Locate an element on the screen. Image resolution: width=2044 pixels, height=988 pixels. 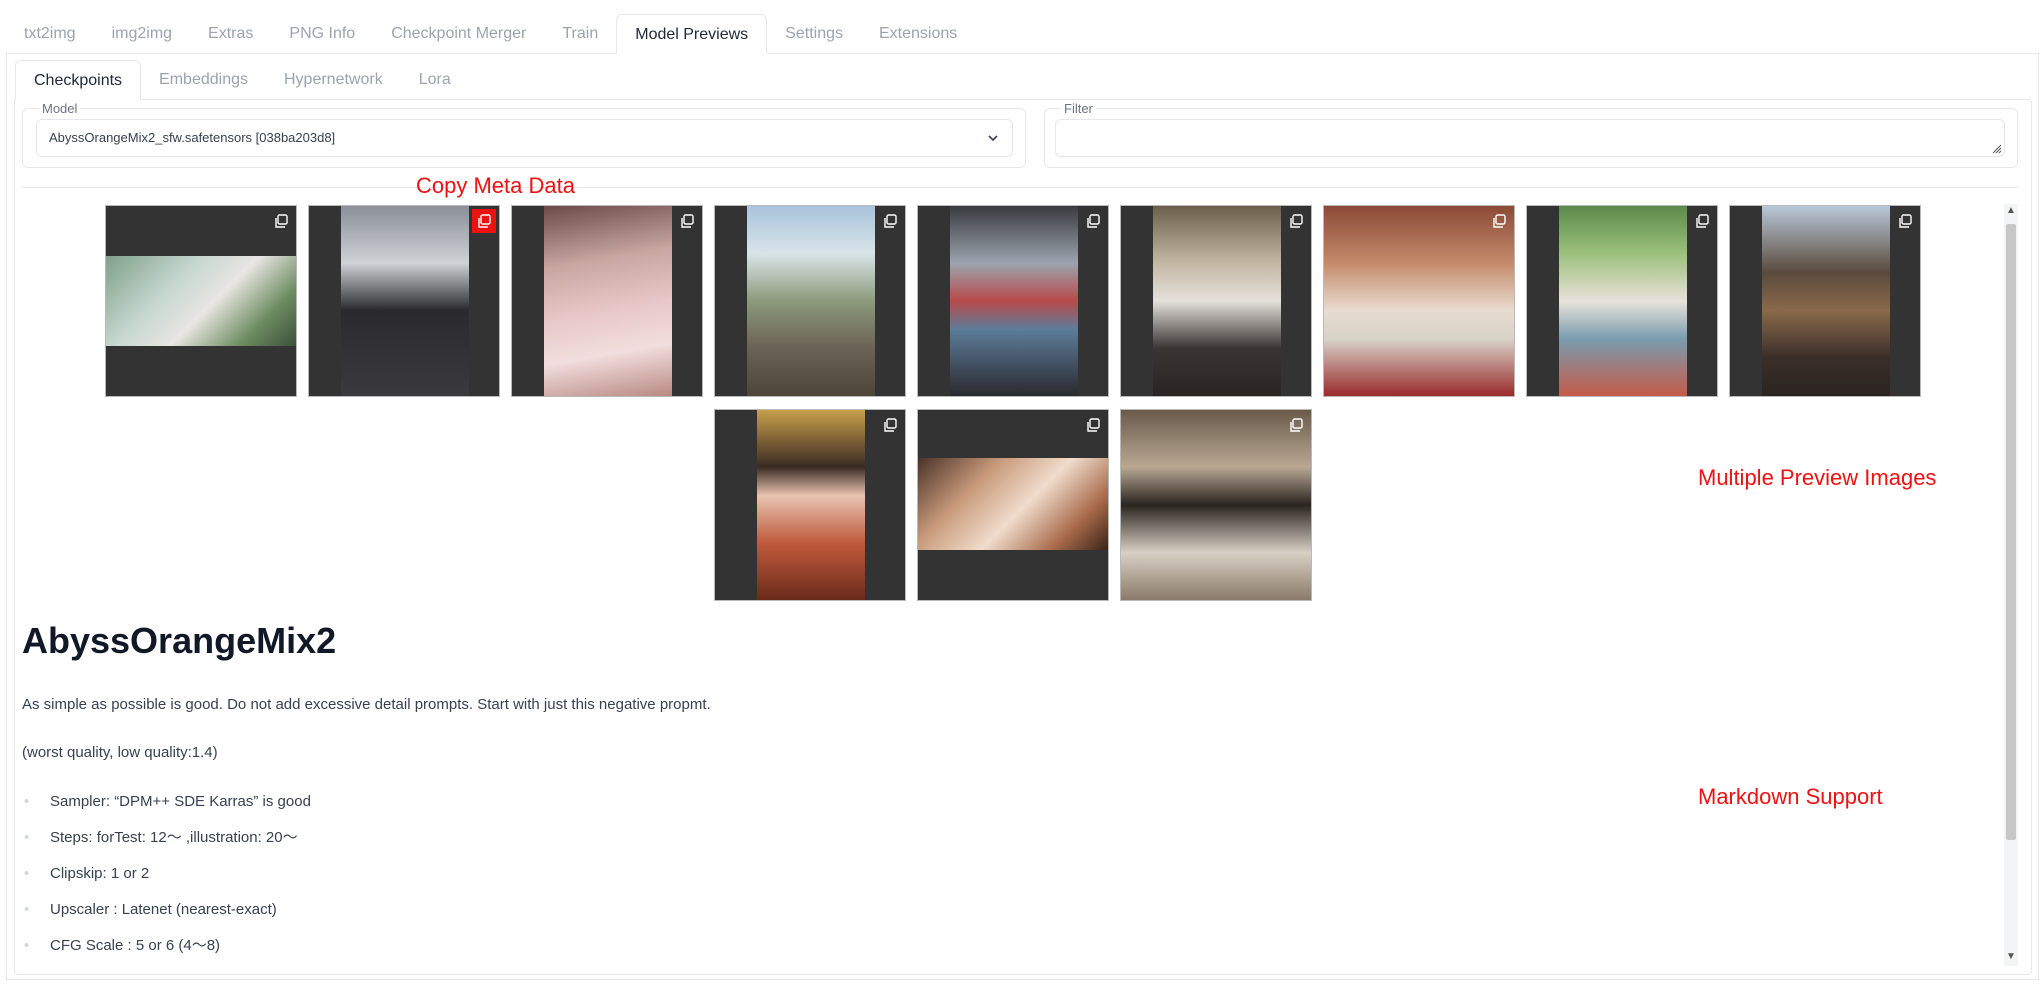
tab-img2img: img2img is located at coordinates (142, 34).